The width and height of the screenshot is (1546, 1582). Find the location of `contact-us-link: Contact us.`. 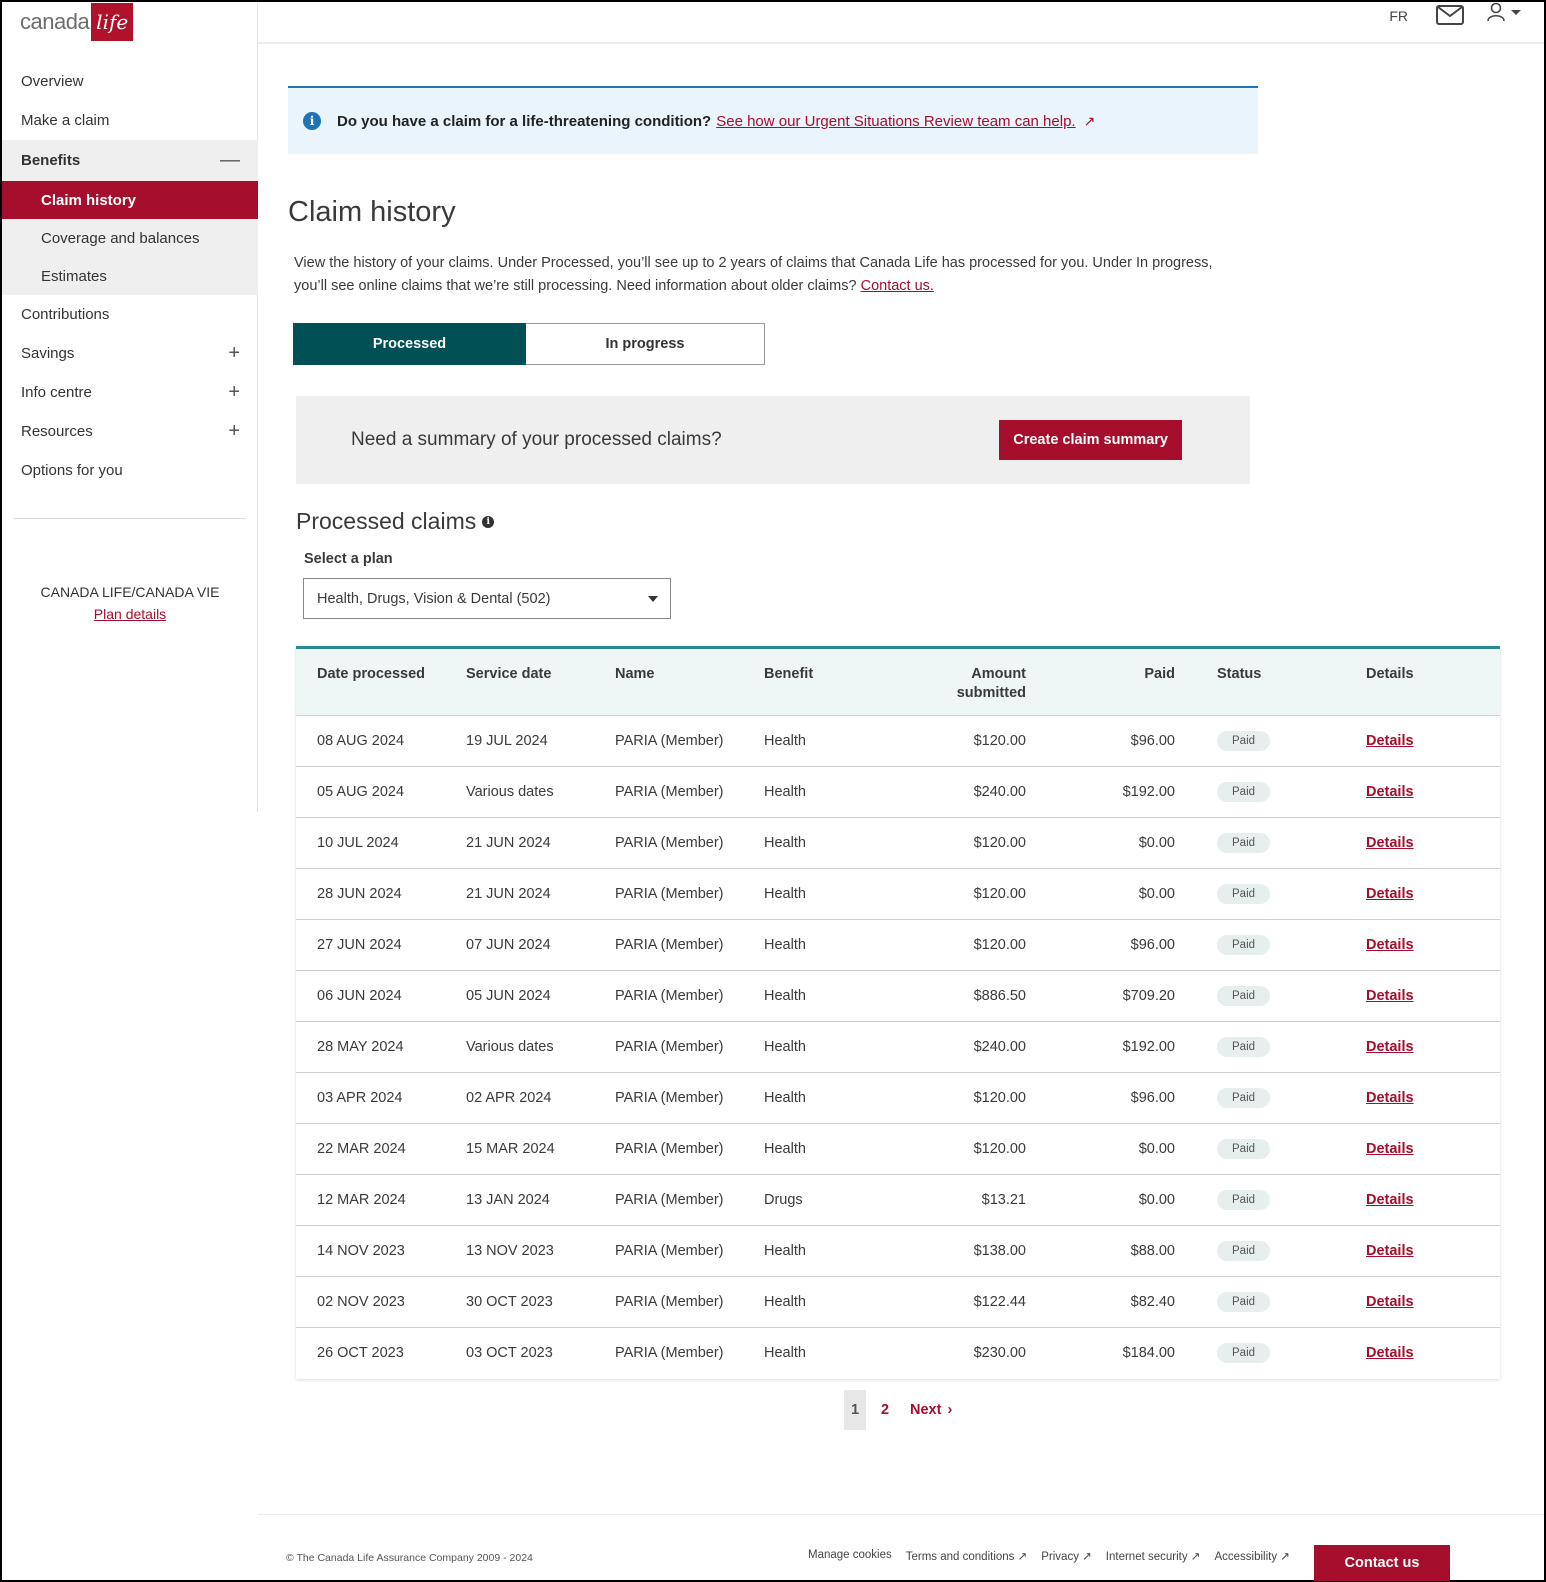

contact-us-link: Contact us. is located at coordinates (897, 286).